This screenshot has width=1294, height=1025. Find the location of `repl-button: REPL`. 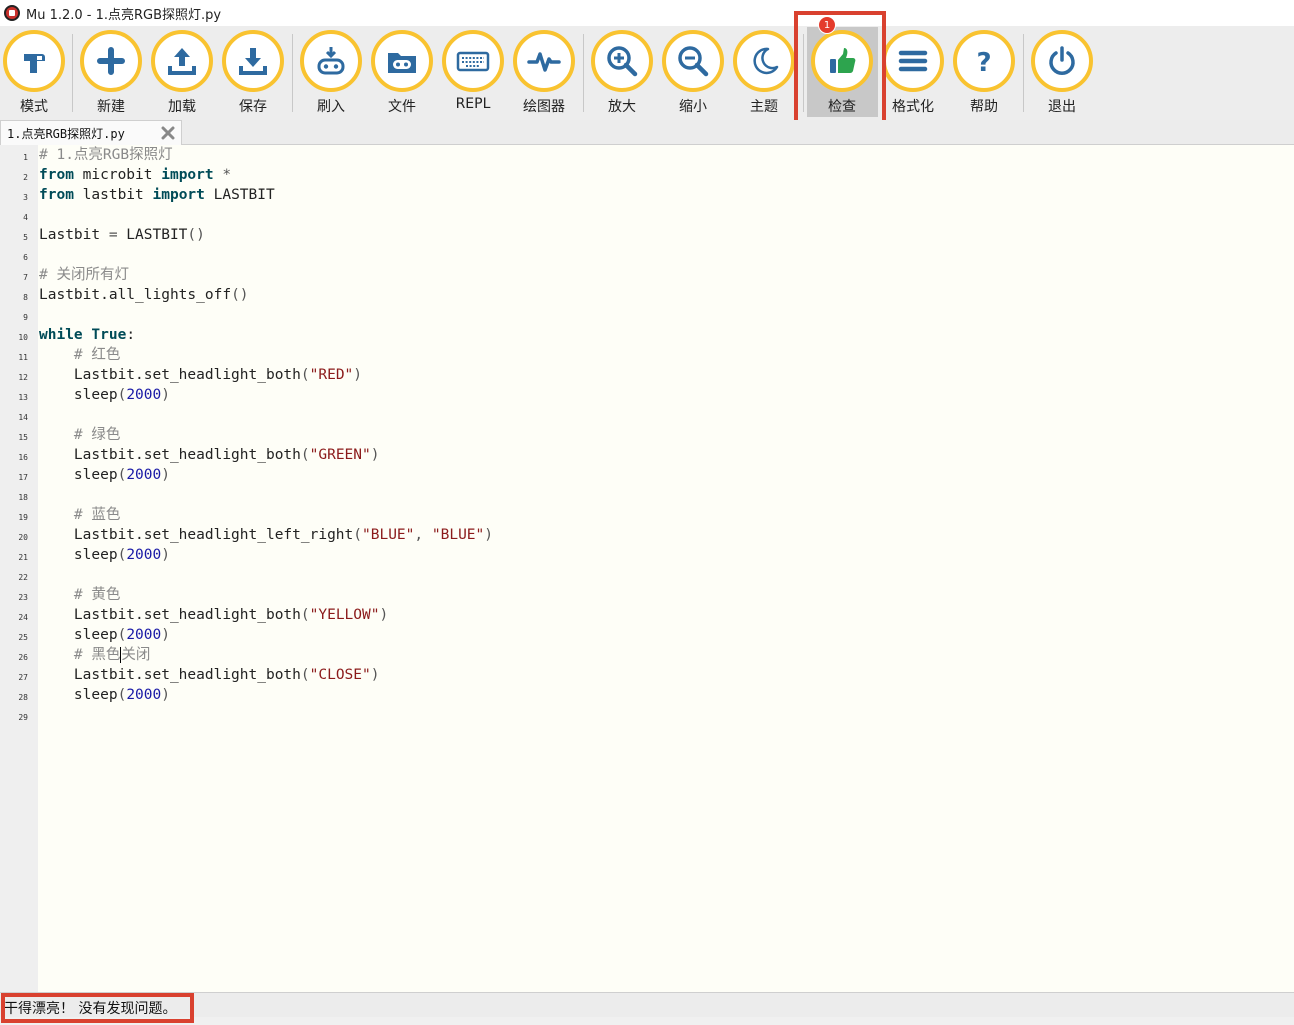

repl-button: REPL is located at coordinates (473, 73).